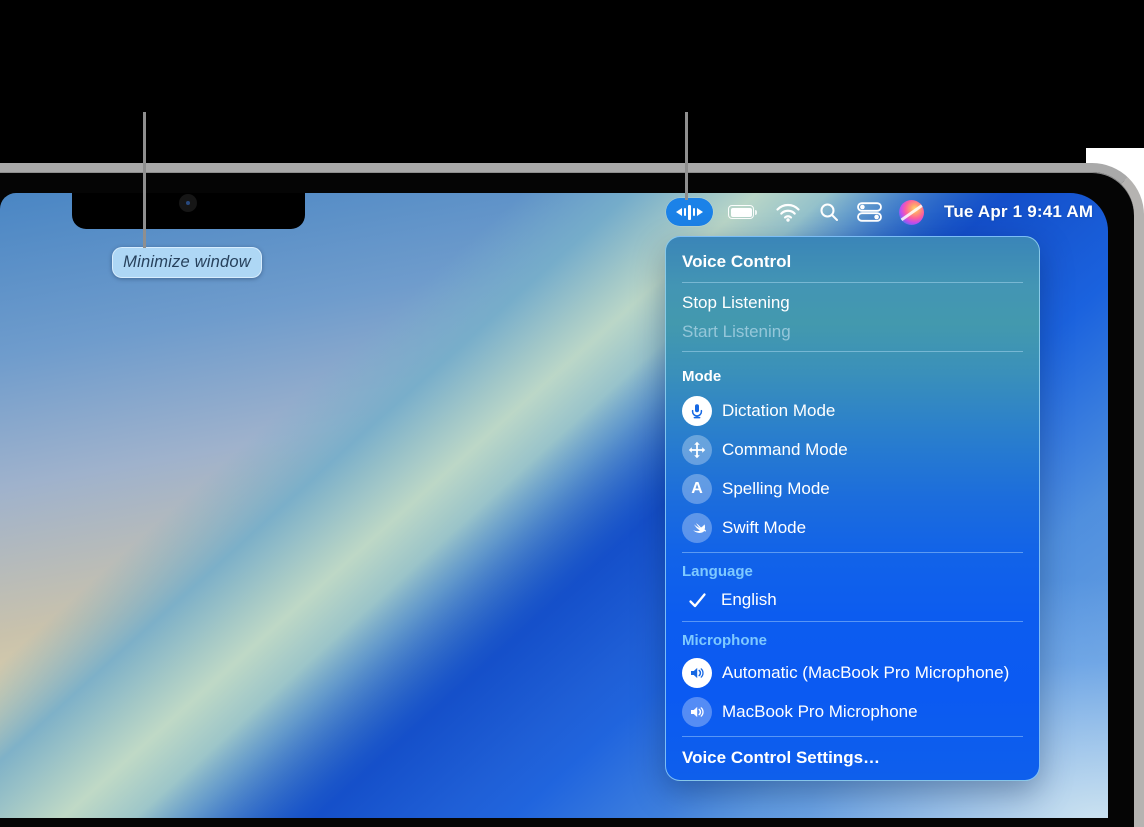 This screenshot has height=827, width=1144. I want to click on display-notch, so click(188, 211).